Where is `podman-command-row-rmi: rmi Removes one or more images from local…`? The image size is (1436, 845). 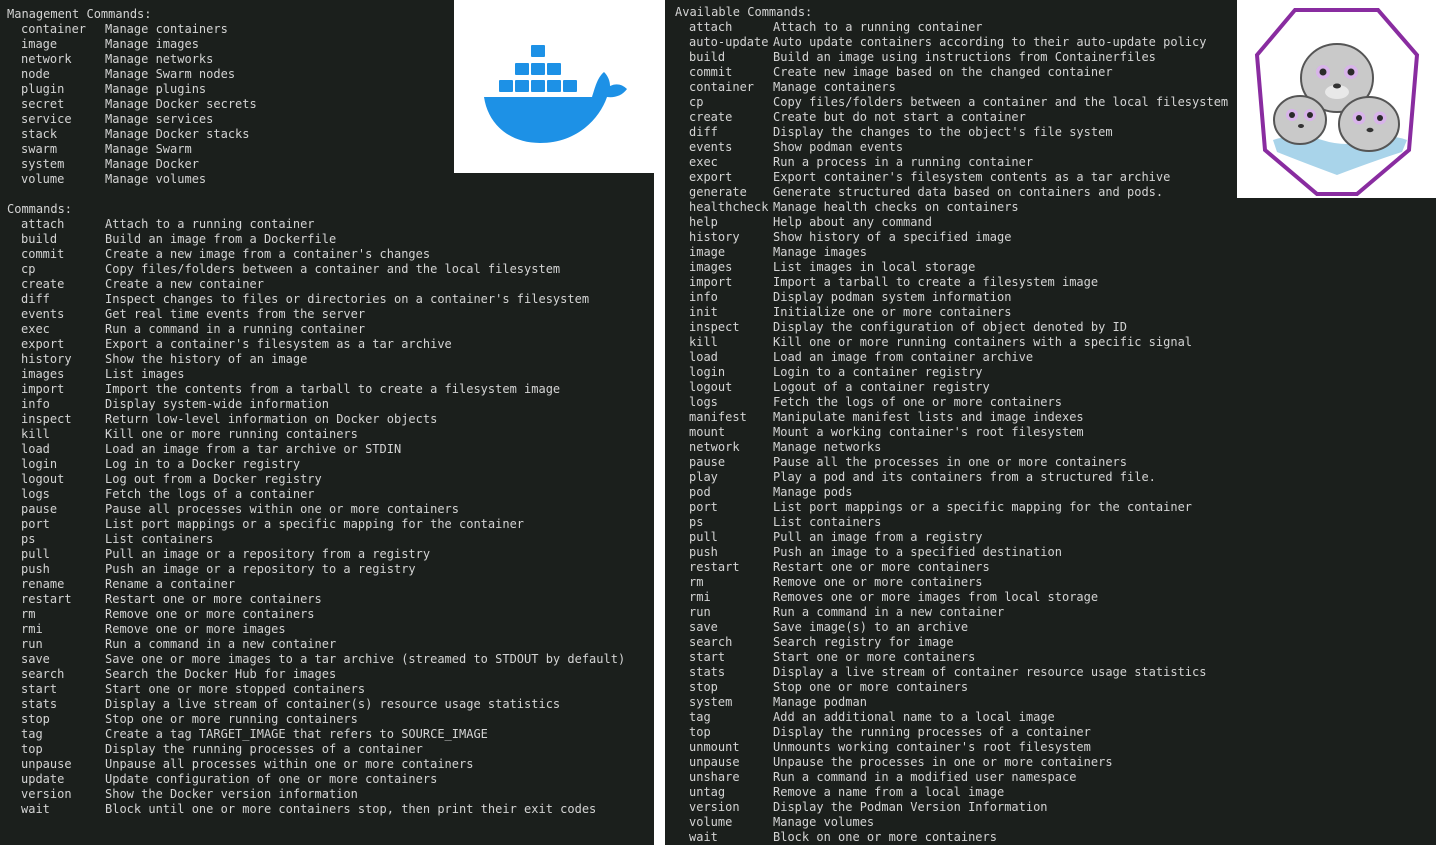 podman-command-row-rmi: rmi Removes one or more images from local… is located at coordinates (1059, 597).